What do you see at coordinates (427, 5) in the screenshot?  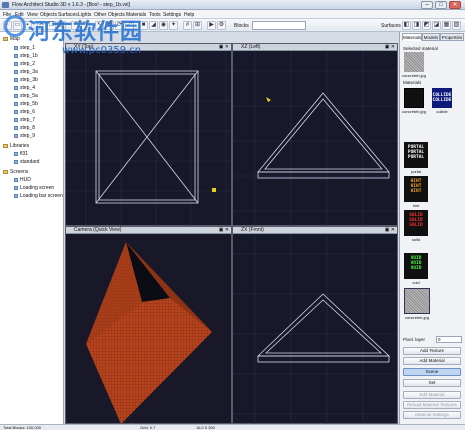 I see `minimize-button: –` at bounding box center [427, 5].